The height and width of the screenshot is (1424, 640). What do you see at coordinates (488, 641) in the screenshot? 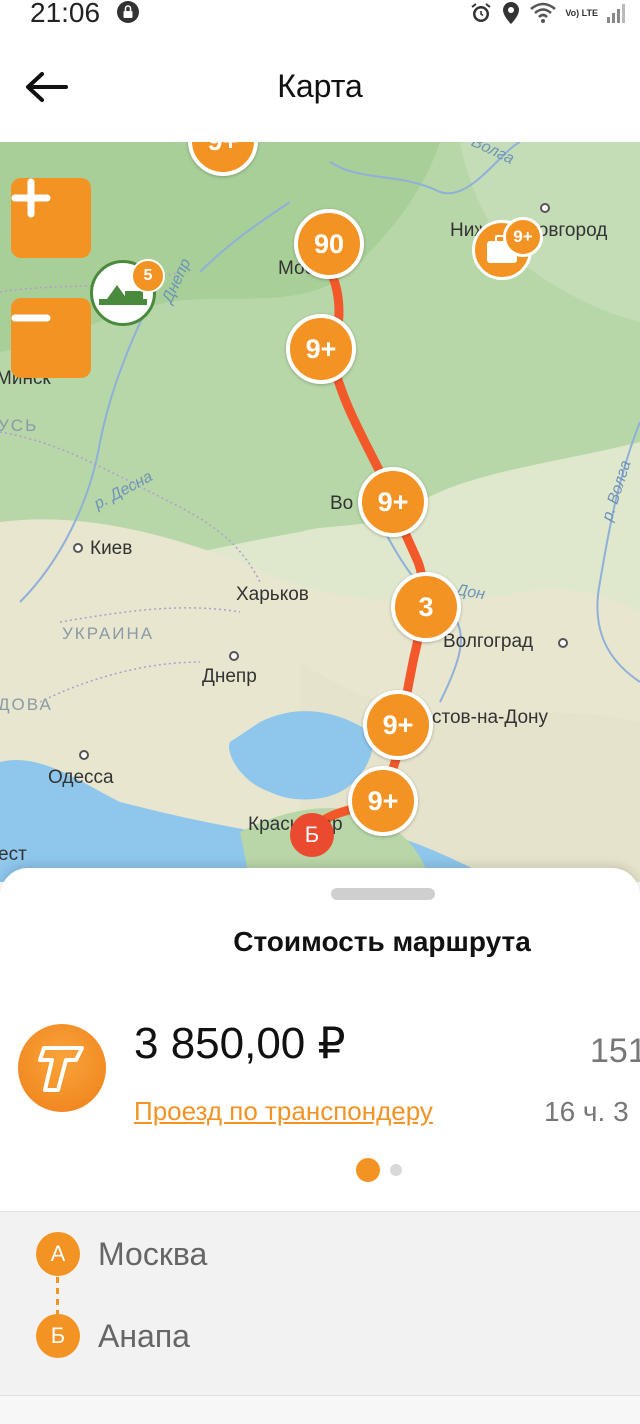
I see `map-label-volgograd: Волгоград` at bounding box center [488, 641].